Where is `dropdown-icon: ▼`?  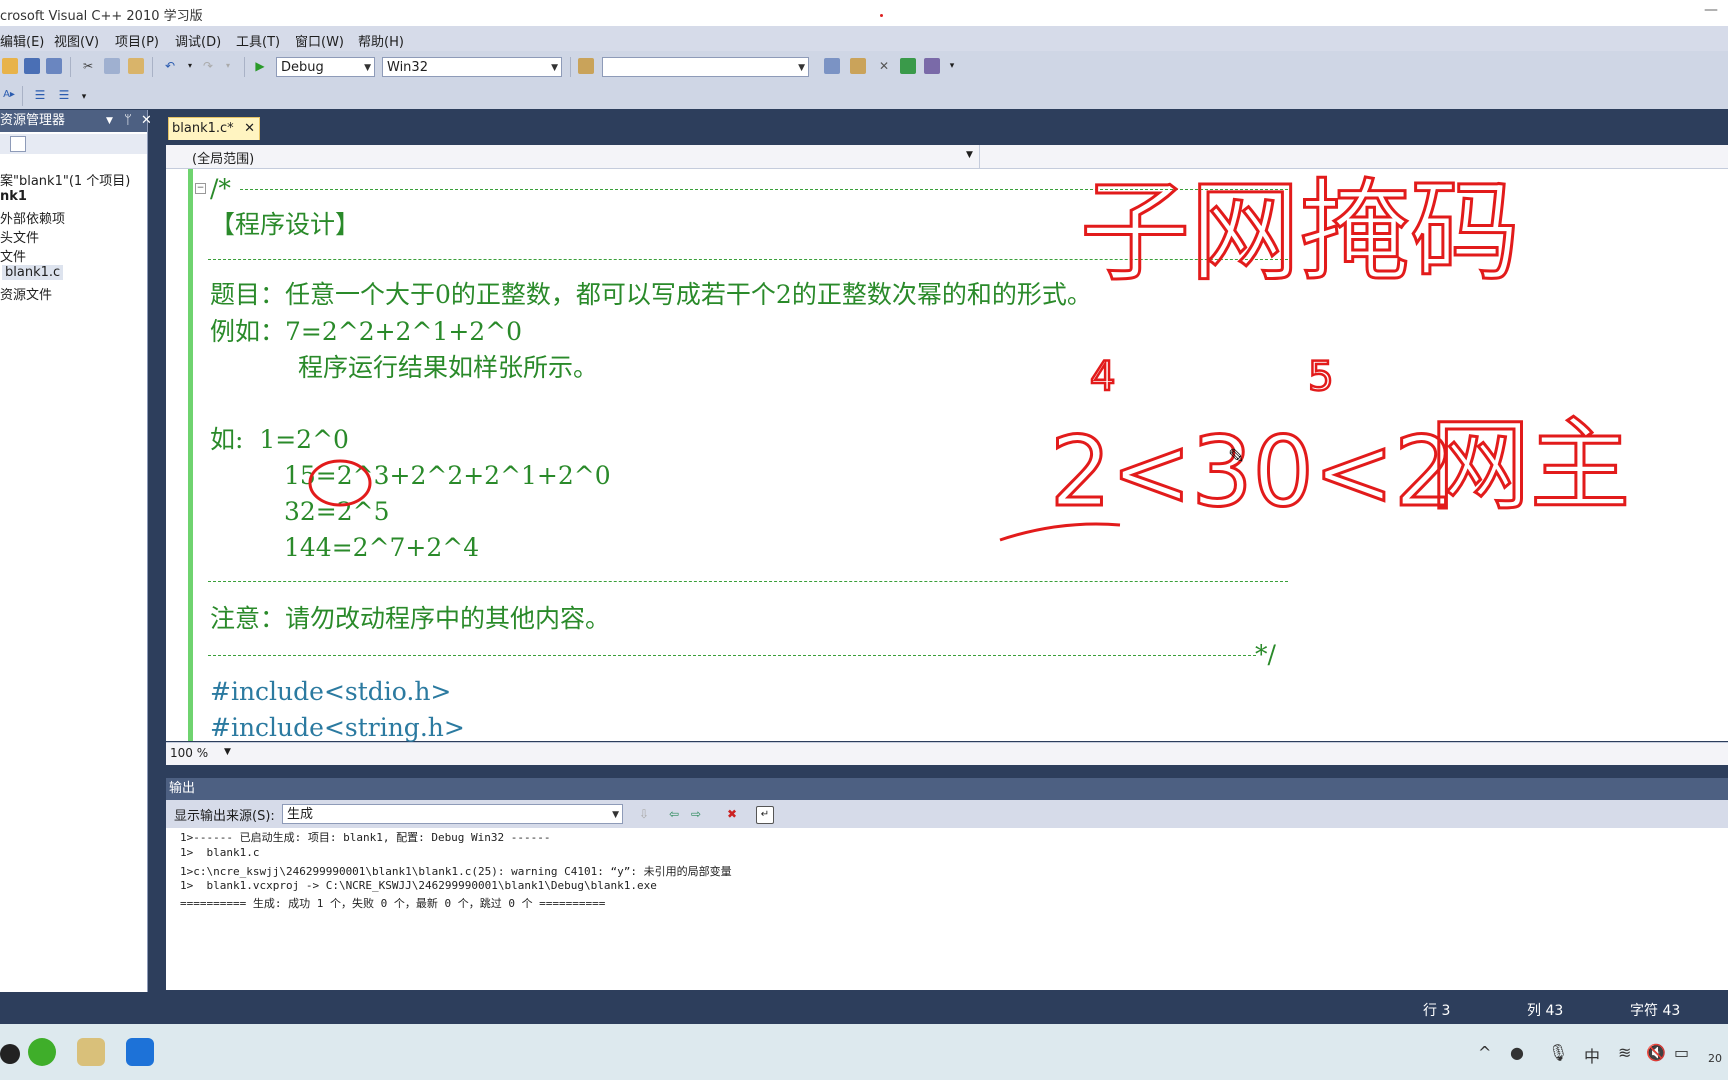
dropdown-icon: ▼ is located at coordinates (109, 121).